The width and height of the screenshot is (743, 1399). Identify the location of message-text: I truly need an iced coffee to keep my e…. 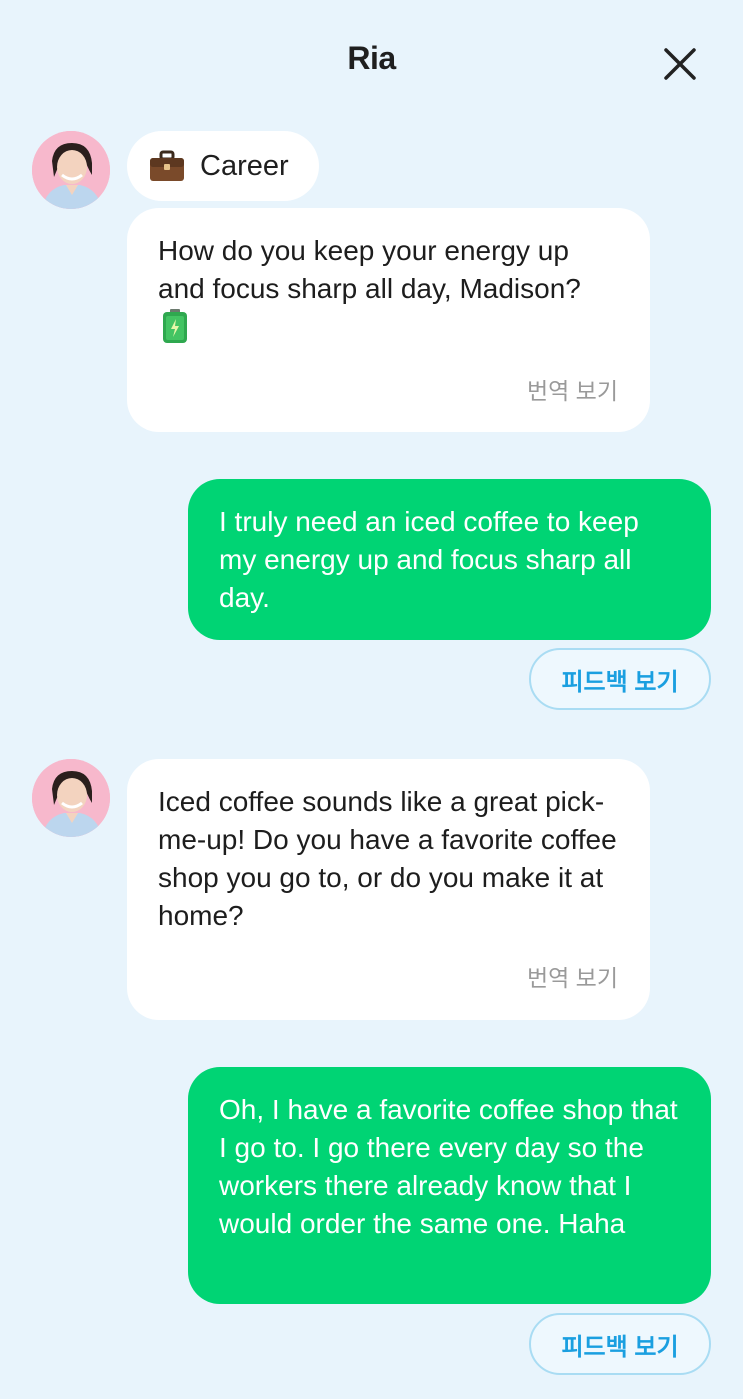
(433, 559).